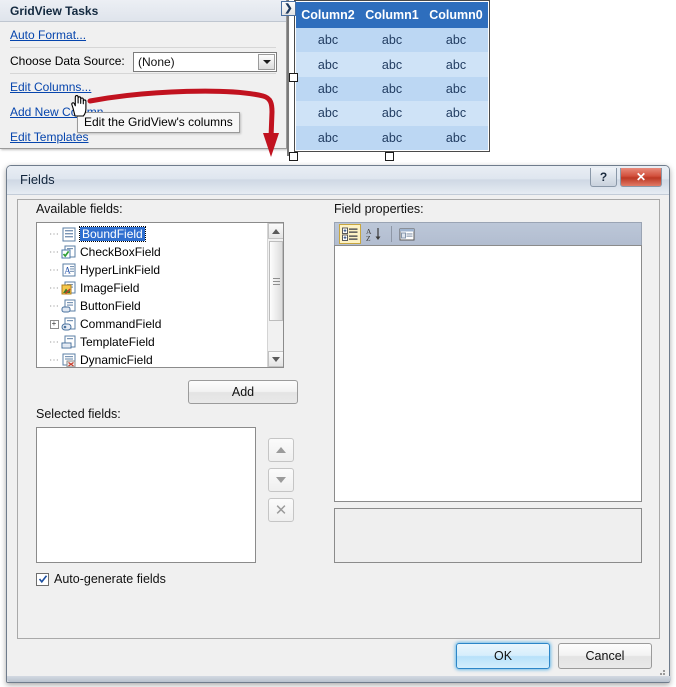 Image resolution: width=676 pixels, height=687 pixels. What do you see at coordinates (293, 156) in the screenshot?
I see `resize-handle-bottom-left` at bounding box center [293, 156].